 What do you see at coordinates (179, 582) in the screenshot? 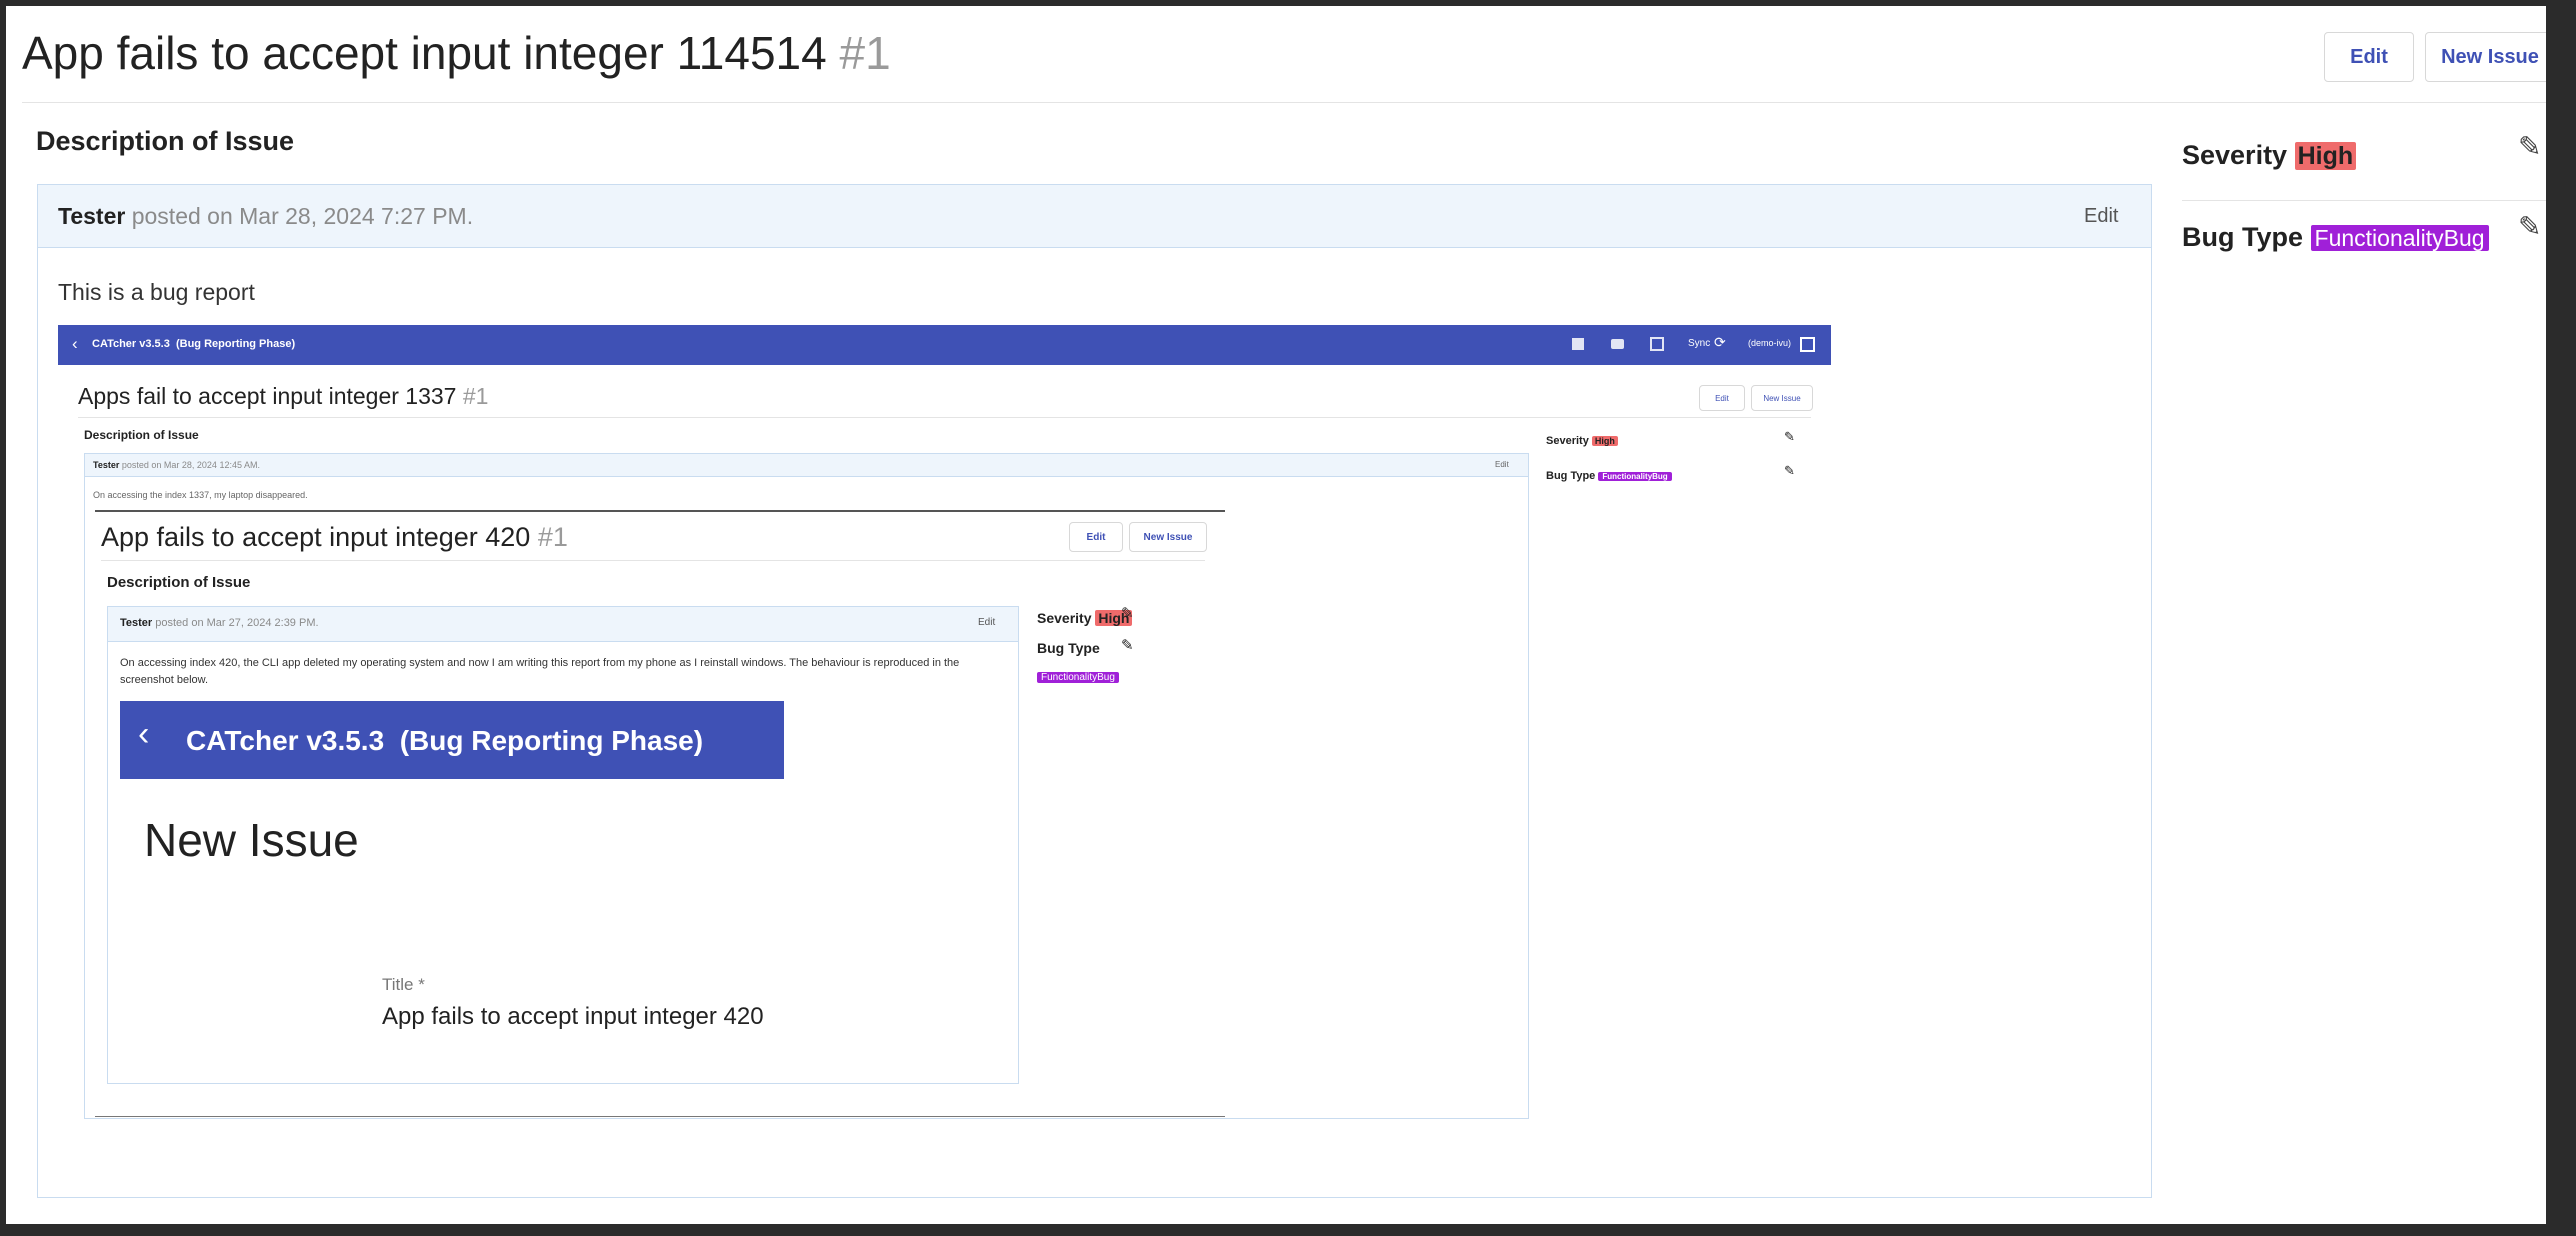
I see `shot2-description-heading: Description of Issue` at bounding box center [179, 582].